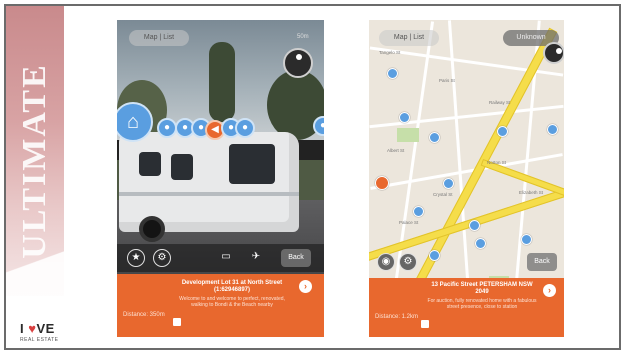 Image resolution: width=625 pixels, height=354 pixels. What do you see at coordinates (408, 135) in the screenshot?
I see `map-park` at bounding box center [408, 135].